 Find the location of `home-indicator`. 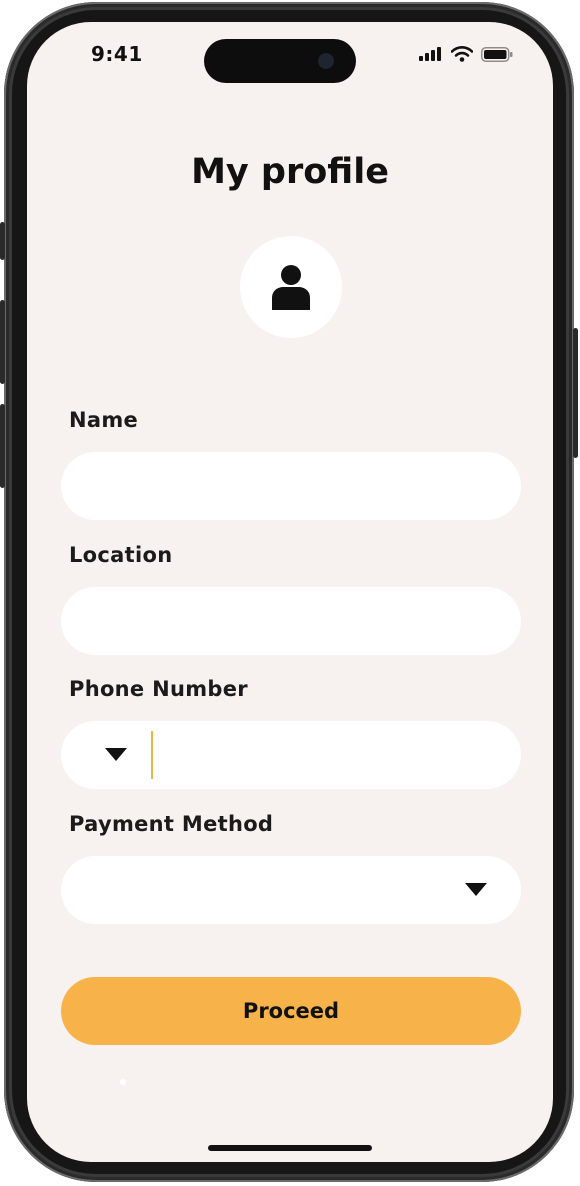

home-indicator is located at coordinates (290, 1148).